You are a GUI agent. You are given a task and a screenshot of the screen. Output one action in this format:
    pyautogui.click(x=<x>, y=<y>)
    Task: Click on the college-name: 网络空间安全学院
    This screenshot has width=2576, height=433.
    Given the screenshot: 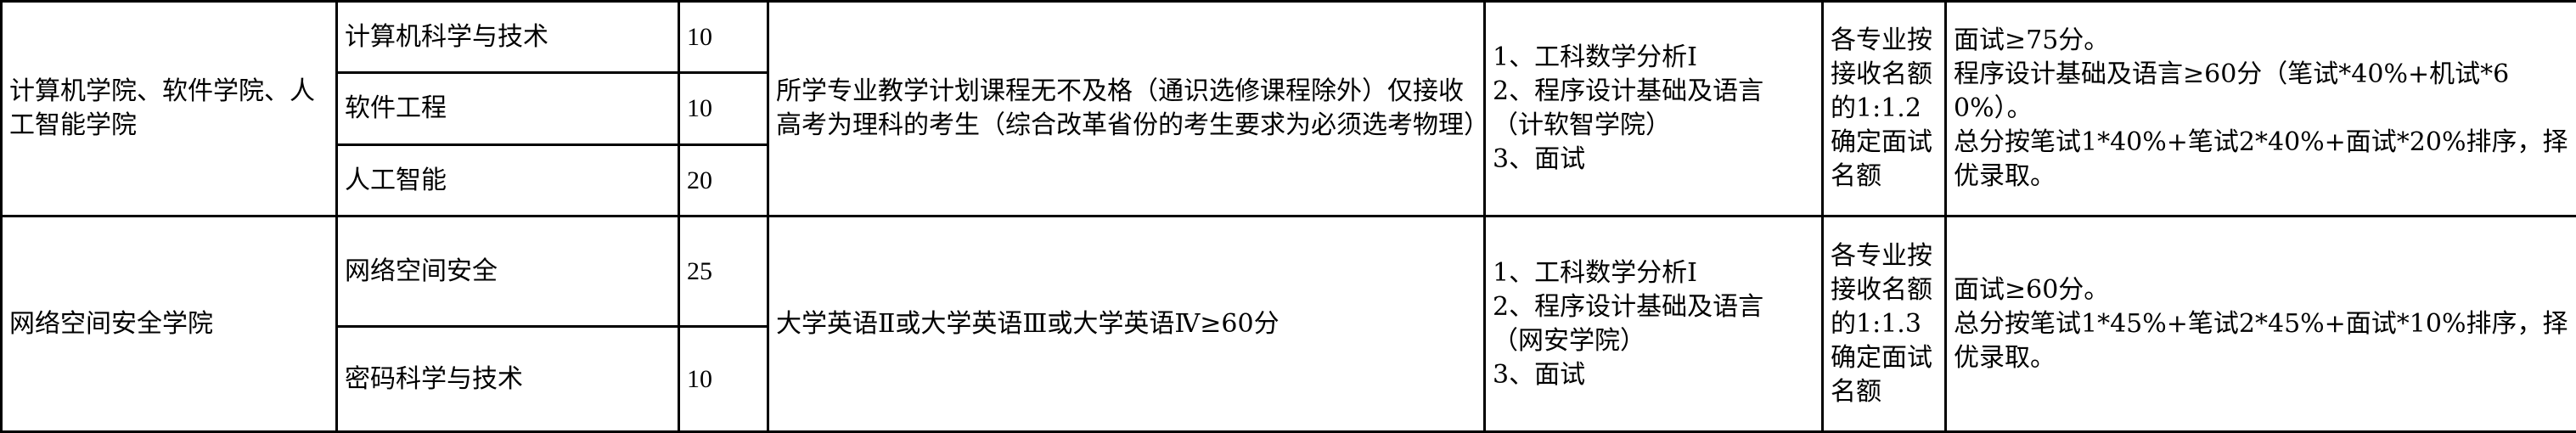 What is the action you would take?
    pyautogui.click(x=111, y=323)
    